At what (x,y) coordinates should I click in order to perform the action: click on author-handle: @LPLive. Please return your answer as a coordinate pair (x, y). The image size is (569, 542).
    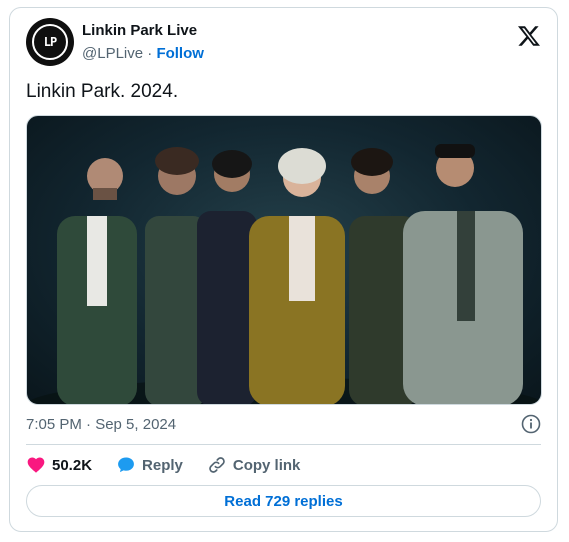
    Looking at the image, I should click on (112, 53).